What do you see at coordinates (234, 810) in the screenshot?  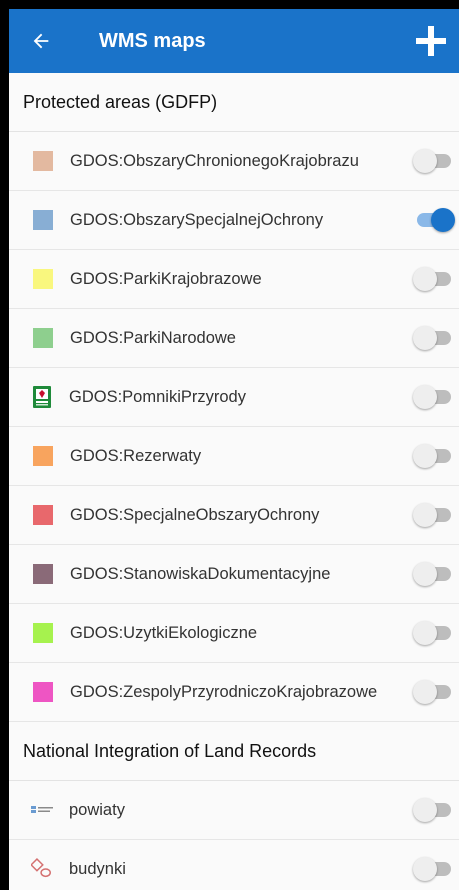 I see `layer-row: powiaty` at bounding box center [234, 810].